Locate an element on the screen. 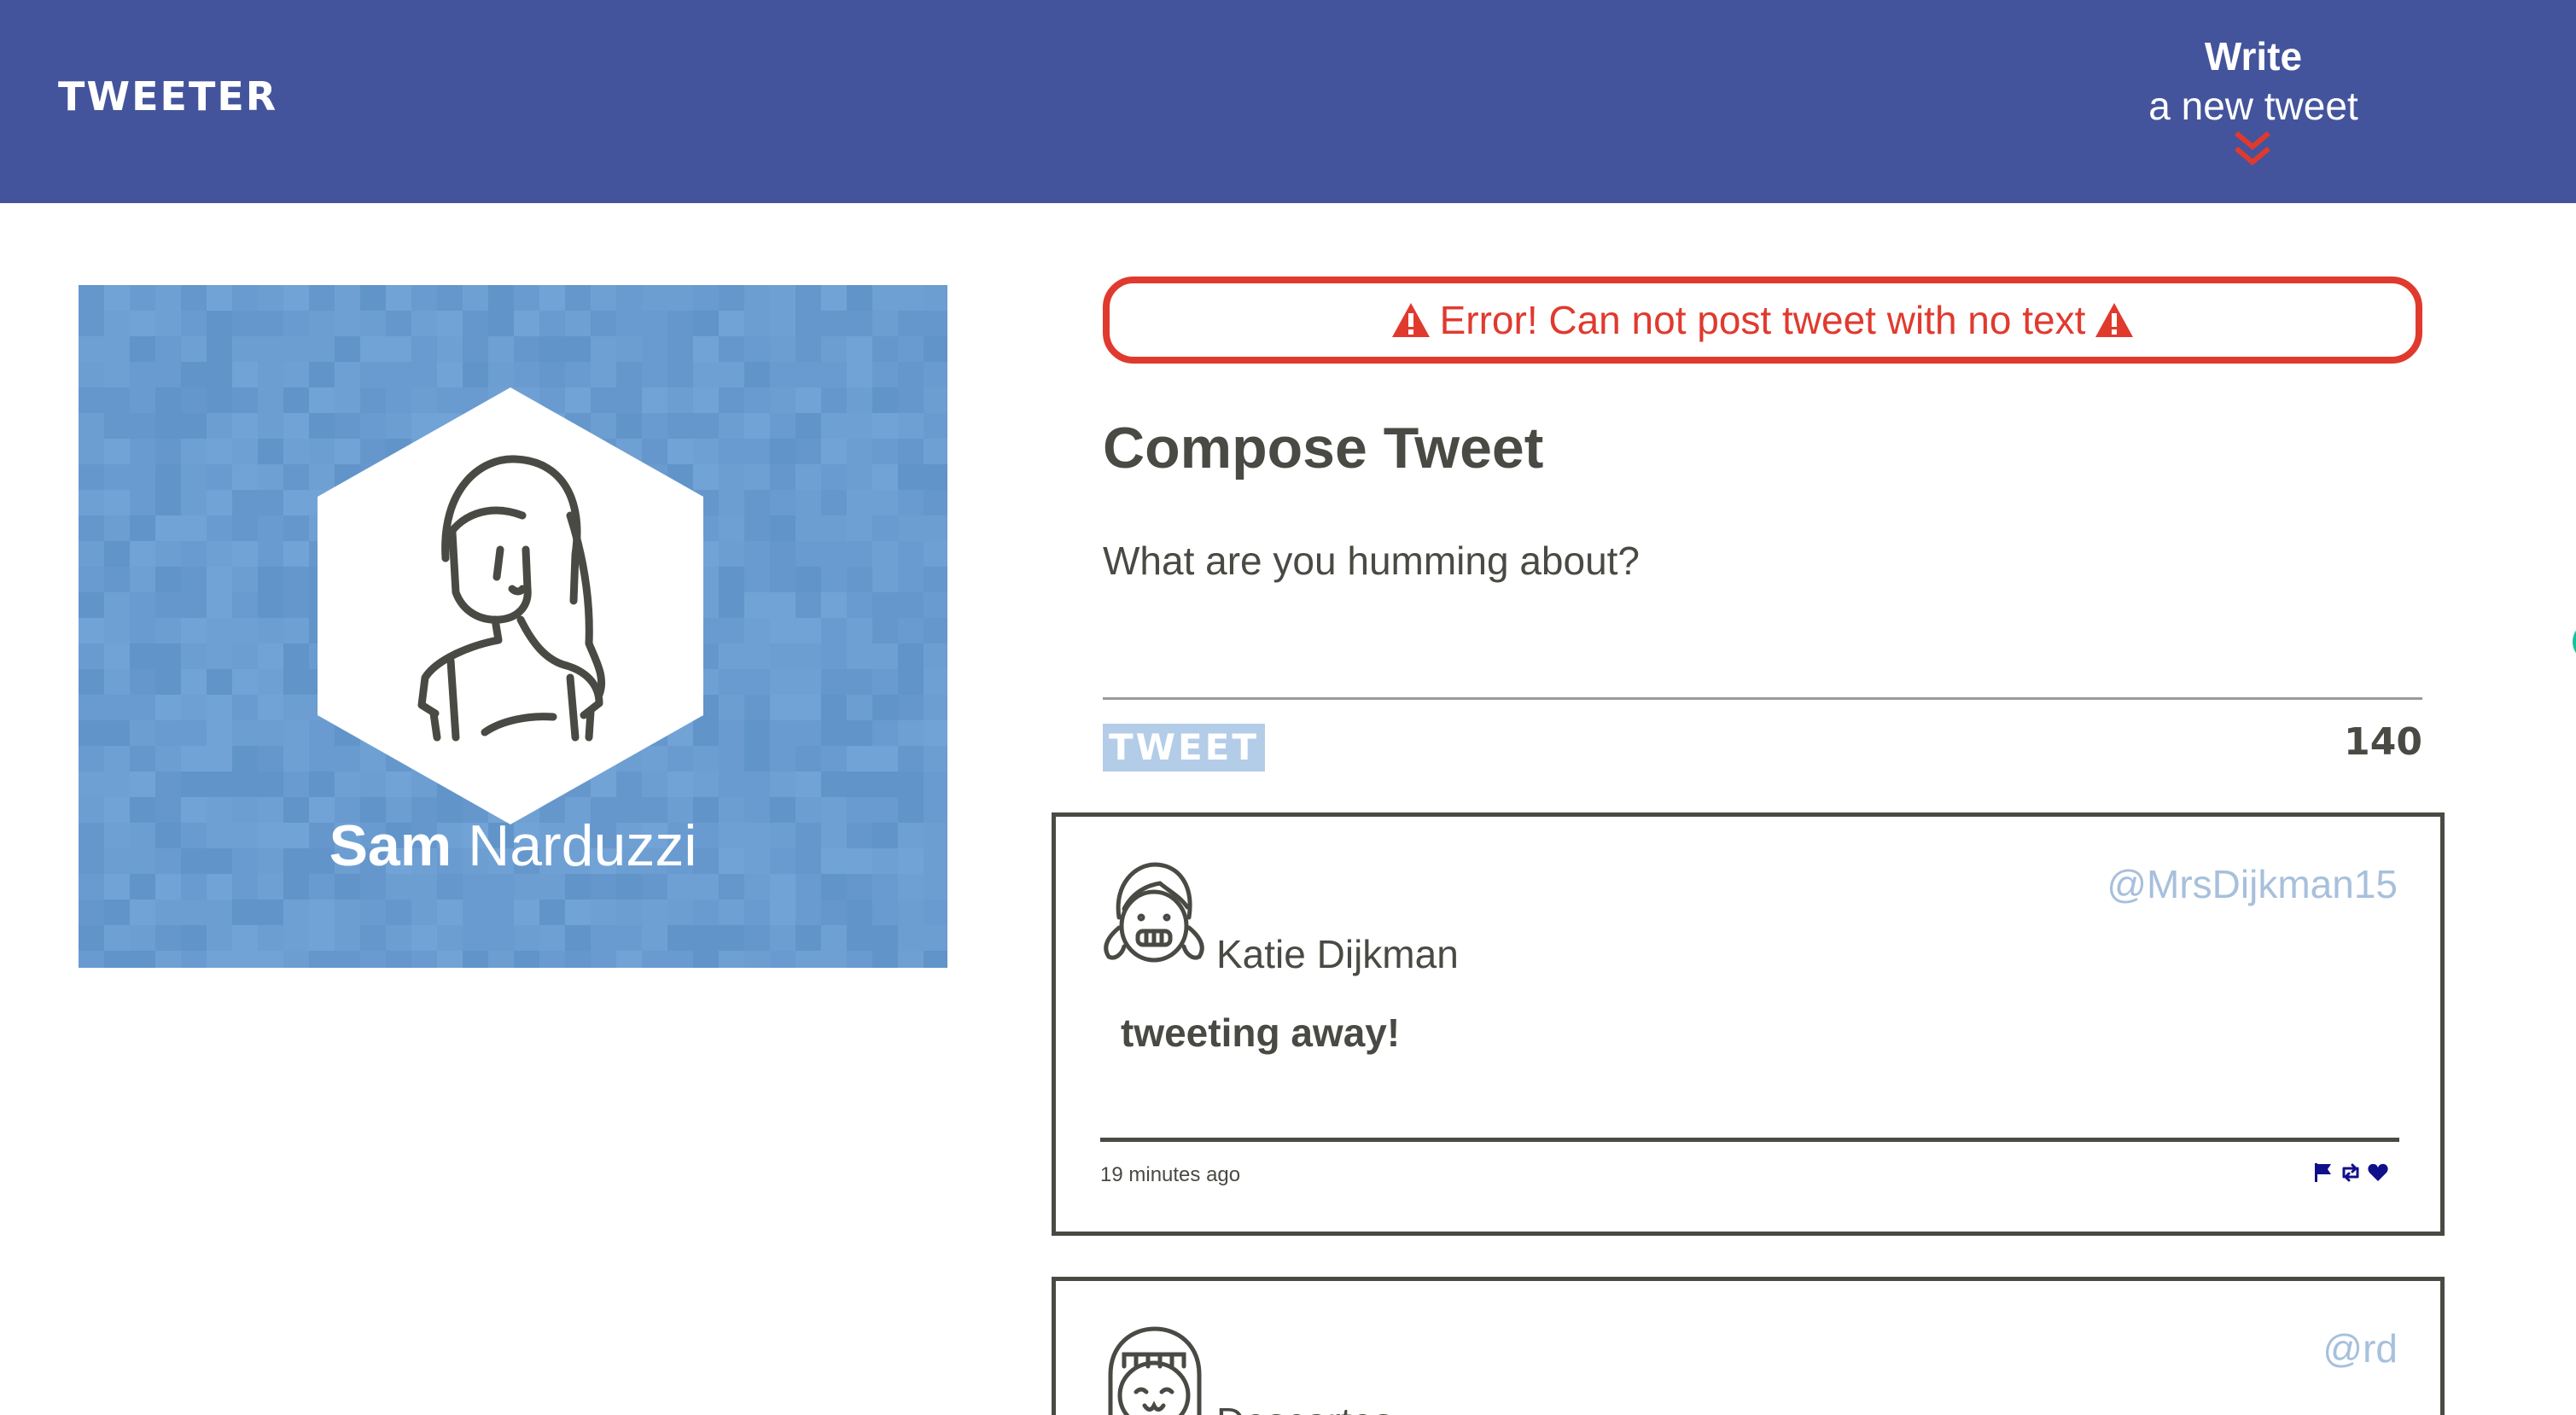  profile-first-name: Sam is located at coordinates (390, 845).